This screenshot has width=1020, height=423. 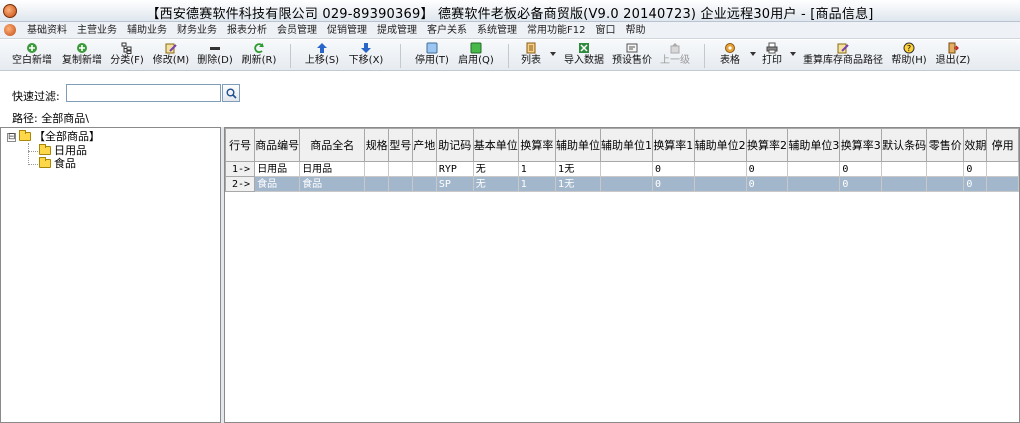 I want to click on move-down-button: 下移(X), so click(x=366, y=55).